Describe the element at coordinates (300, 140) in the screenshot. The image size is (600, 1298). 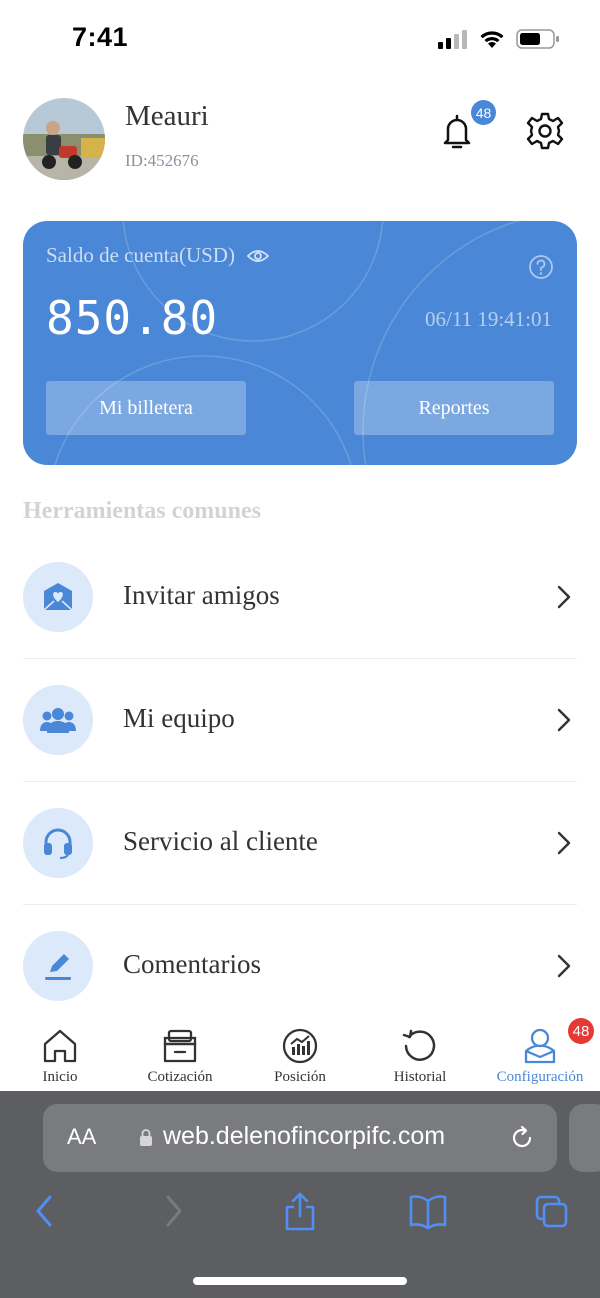
I see `profile-header: Meauri ID:452676 48` at that location.